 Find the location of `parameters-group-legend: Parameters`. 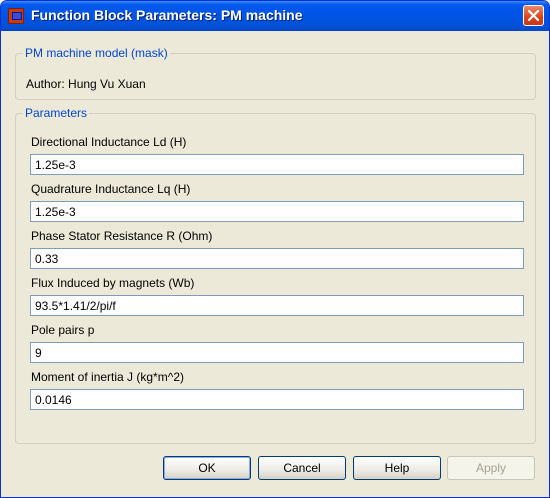

parameters-group-legend: Parameters is located at coordinates (56, 113).